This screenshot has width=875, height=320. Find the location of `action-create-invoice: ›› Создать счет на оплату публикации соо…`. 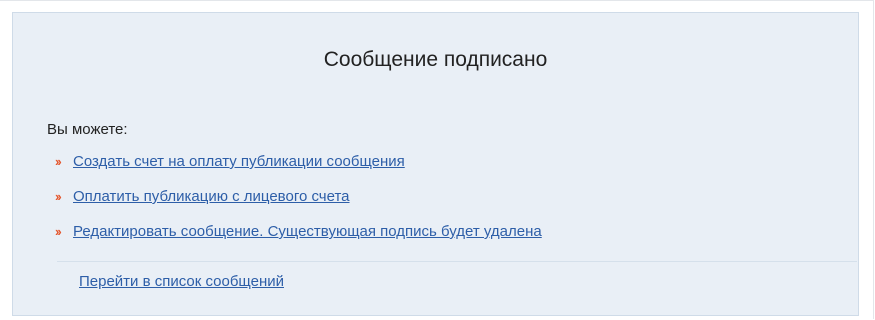

action-create-invoice: ›› Создать счет на оплату публикации соо… is located at coordinates (298, 162).